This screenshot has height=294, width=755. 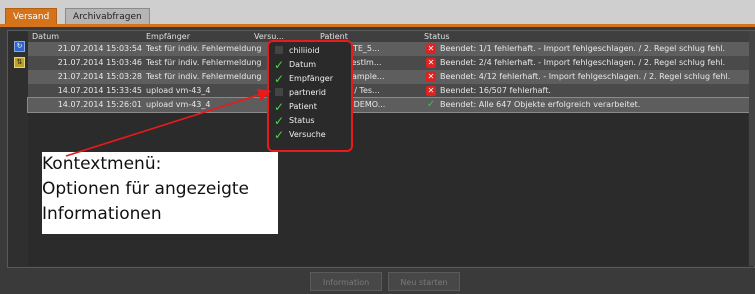 What do you see at coordinates (752, 148) in the screenshot?
I see `vertical-scrollbar` at bounding box center [752, 148].